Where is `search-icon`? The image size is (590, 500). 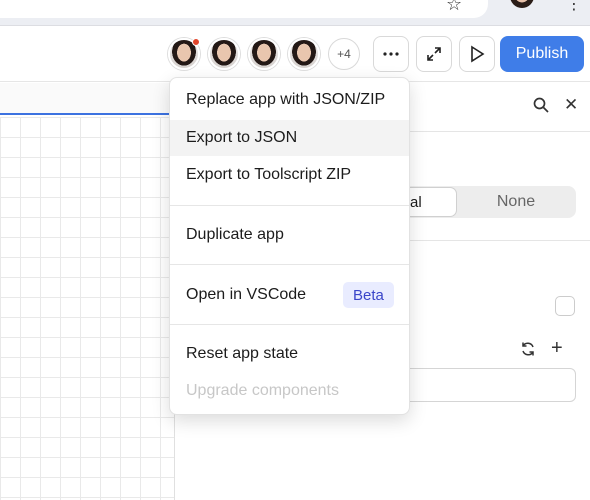 search-icon is located at coordinates (541, 105).